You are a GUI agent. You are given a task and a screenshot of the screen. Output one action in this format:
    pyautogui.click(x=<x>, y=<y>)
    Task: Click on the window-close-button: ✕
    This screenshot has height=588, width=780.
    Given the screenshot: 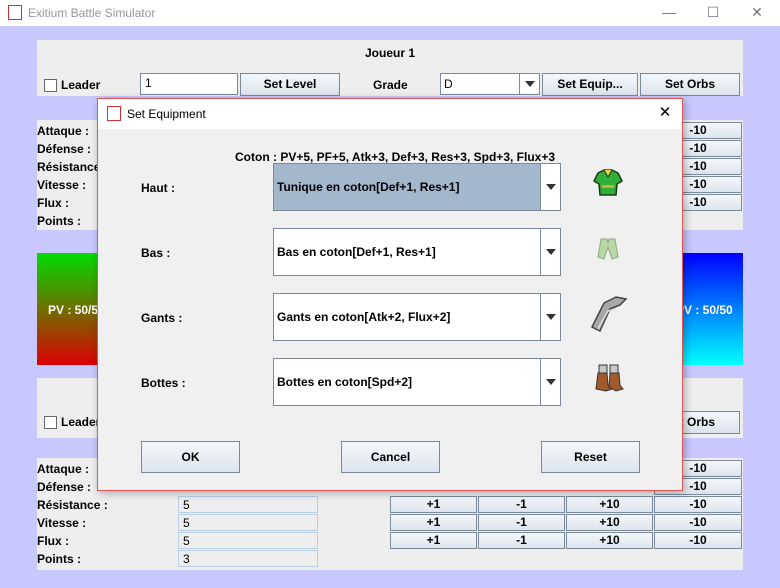 What is the action you would take?
    pyautogui.click(x=757, y=13)
    